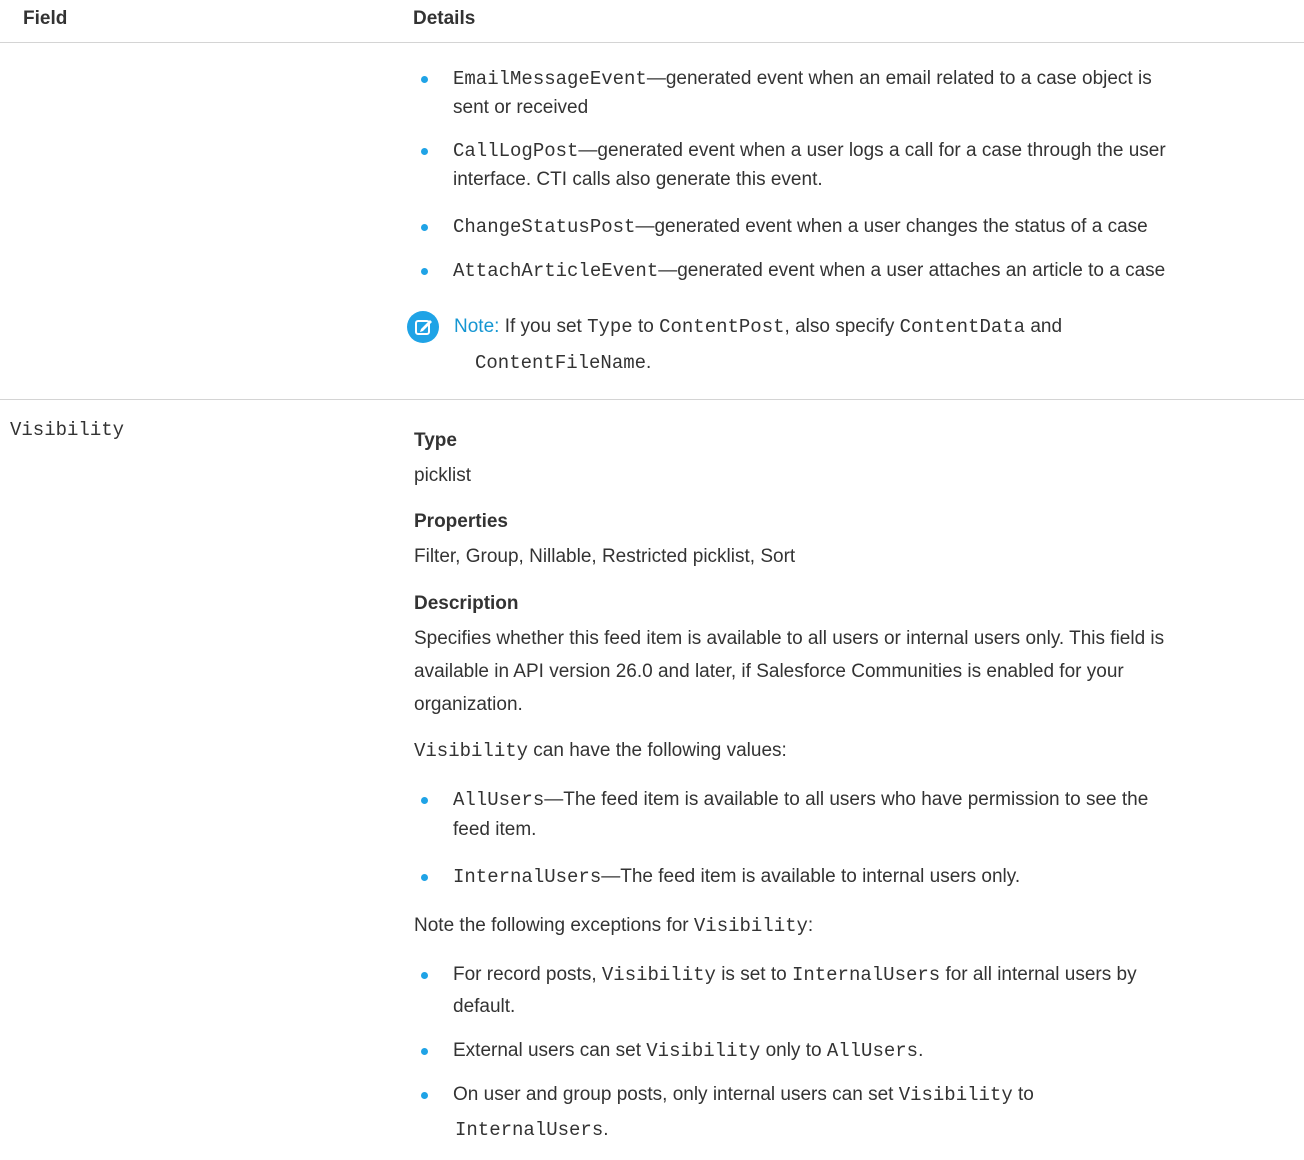 Image resolution: width=1304 pixels, height=1160 pixels. I want to click on code-contentfilename: ContentFileName, so click(561, 363).